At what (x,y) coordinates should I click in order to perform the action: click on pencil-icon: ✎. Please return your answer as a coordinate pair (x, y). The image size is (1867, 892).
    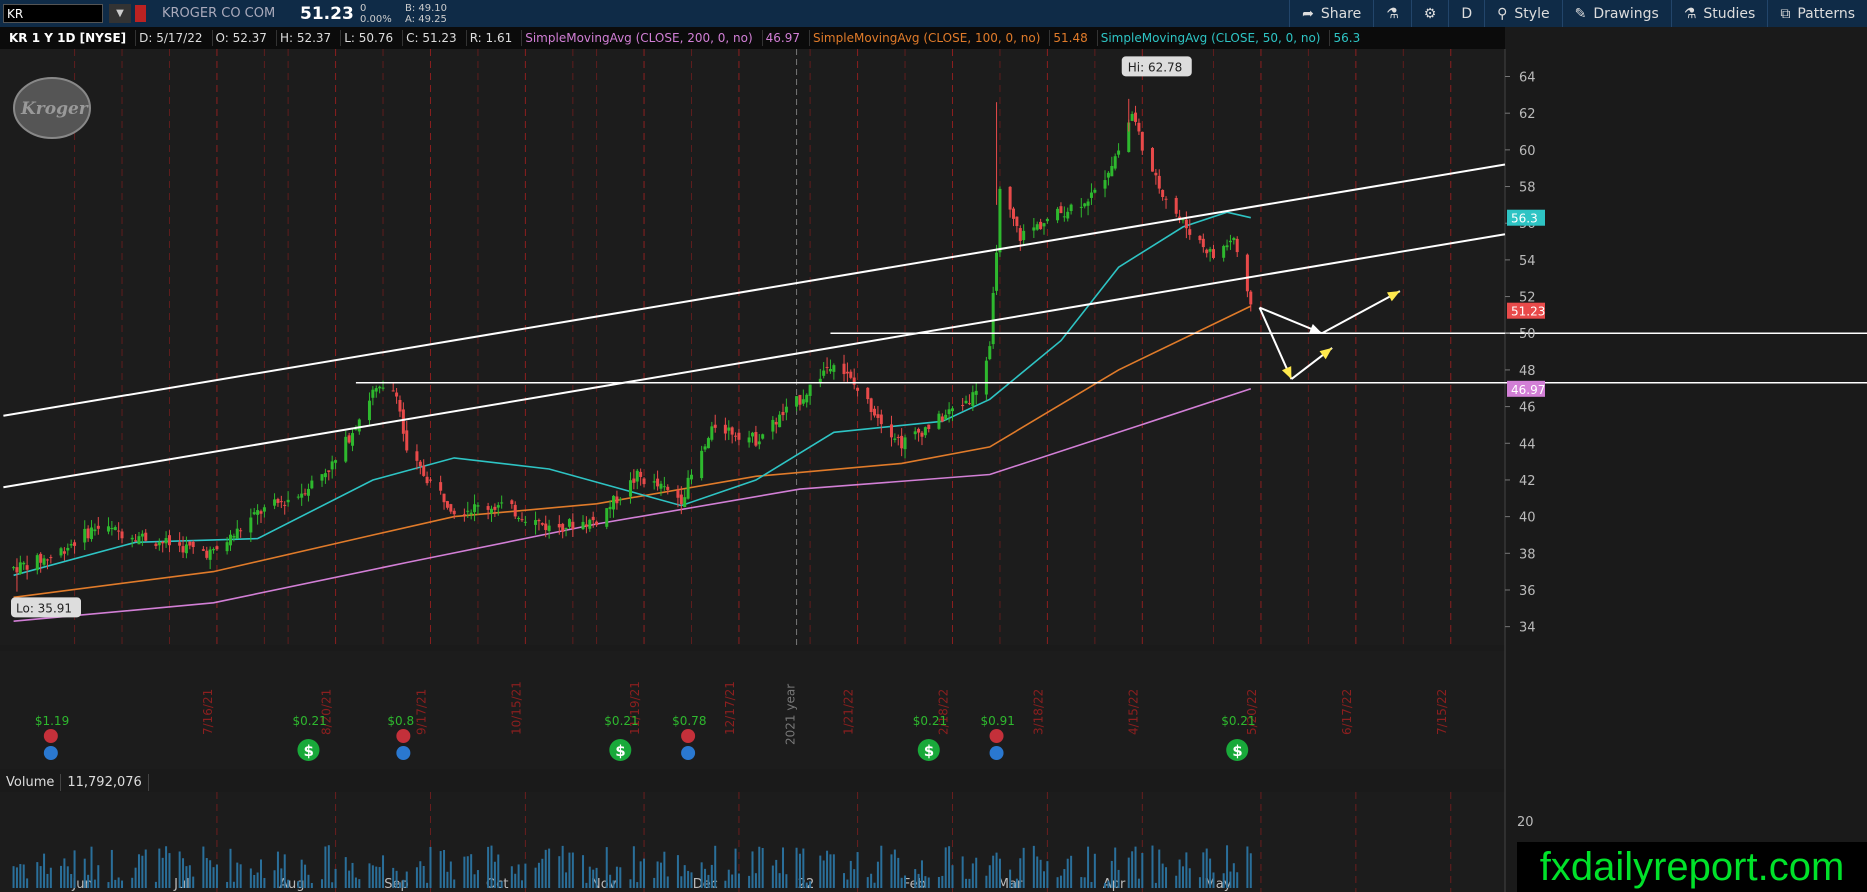
    Looking at the image, I should click on (1580, 13).